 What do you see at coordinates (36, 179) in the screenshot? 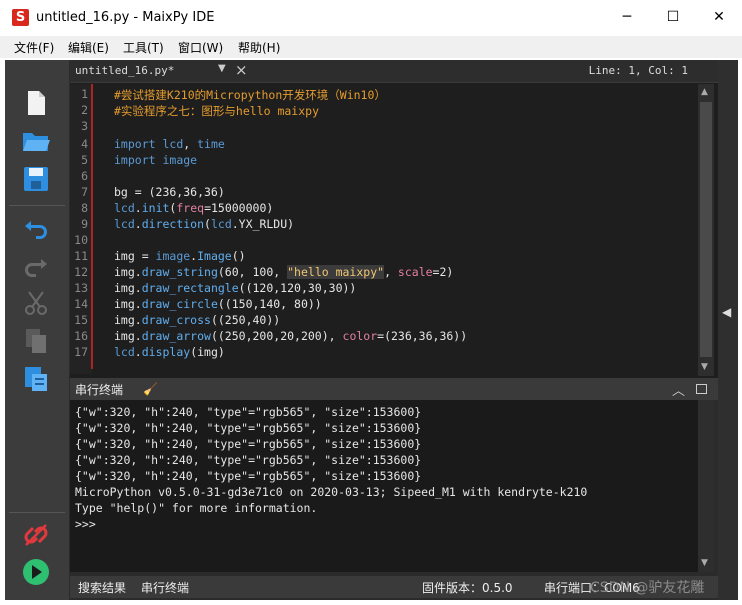
I see `save-icon` at bounding box center [36, 179].